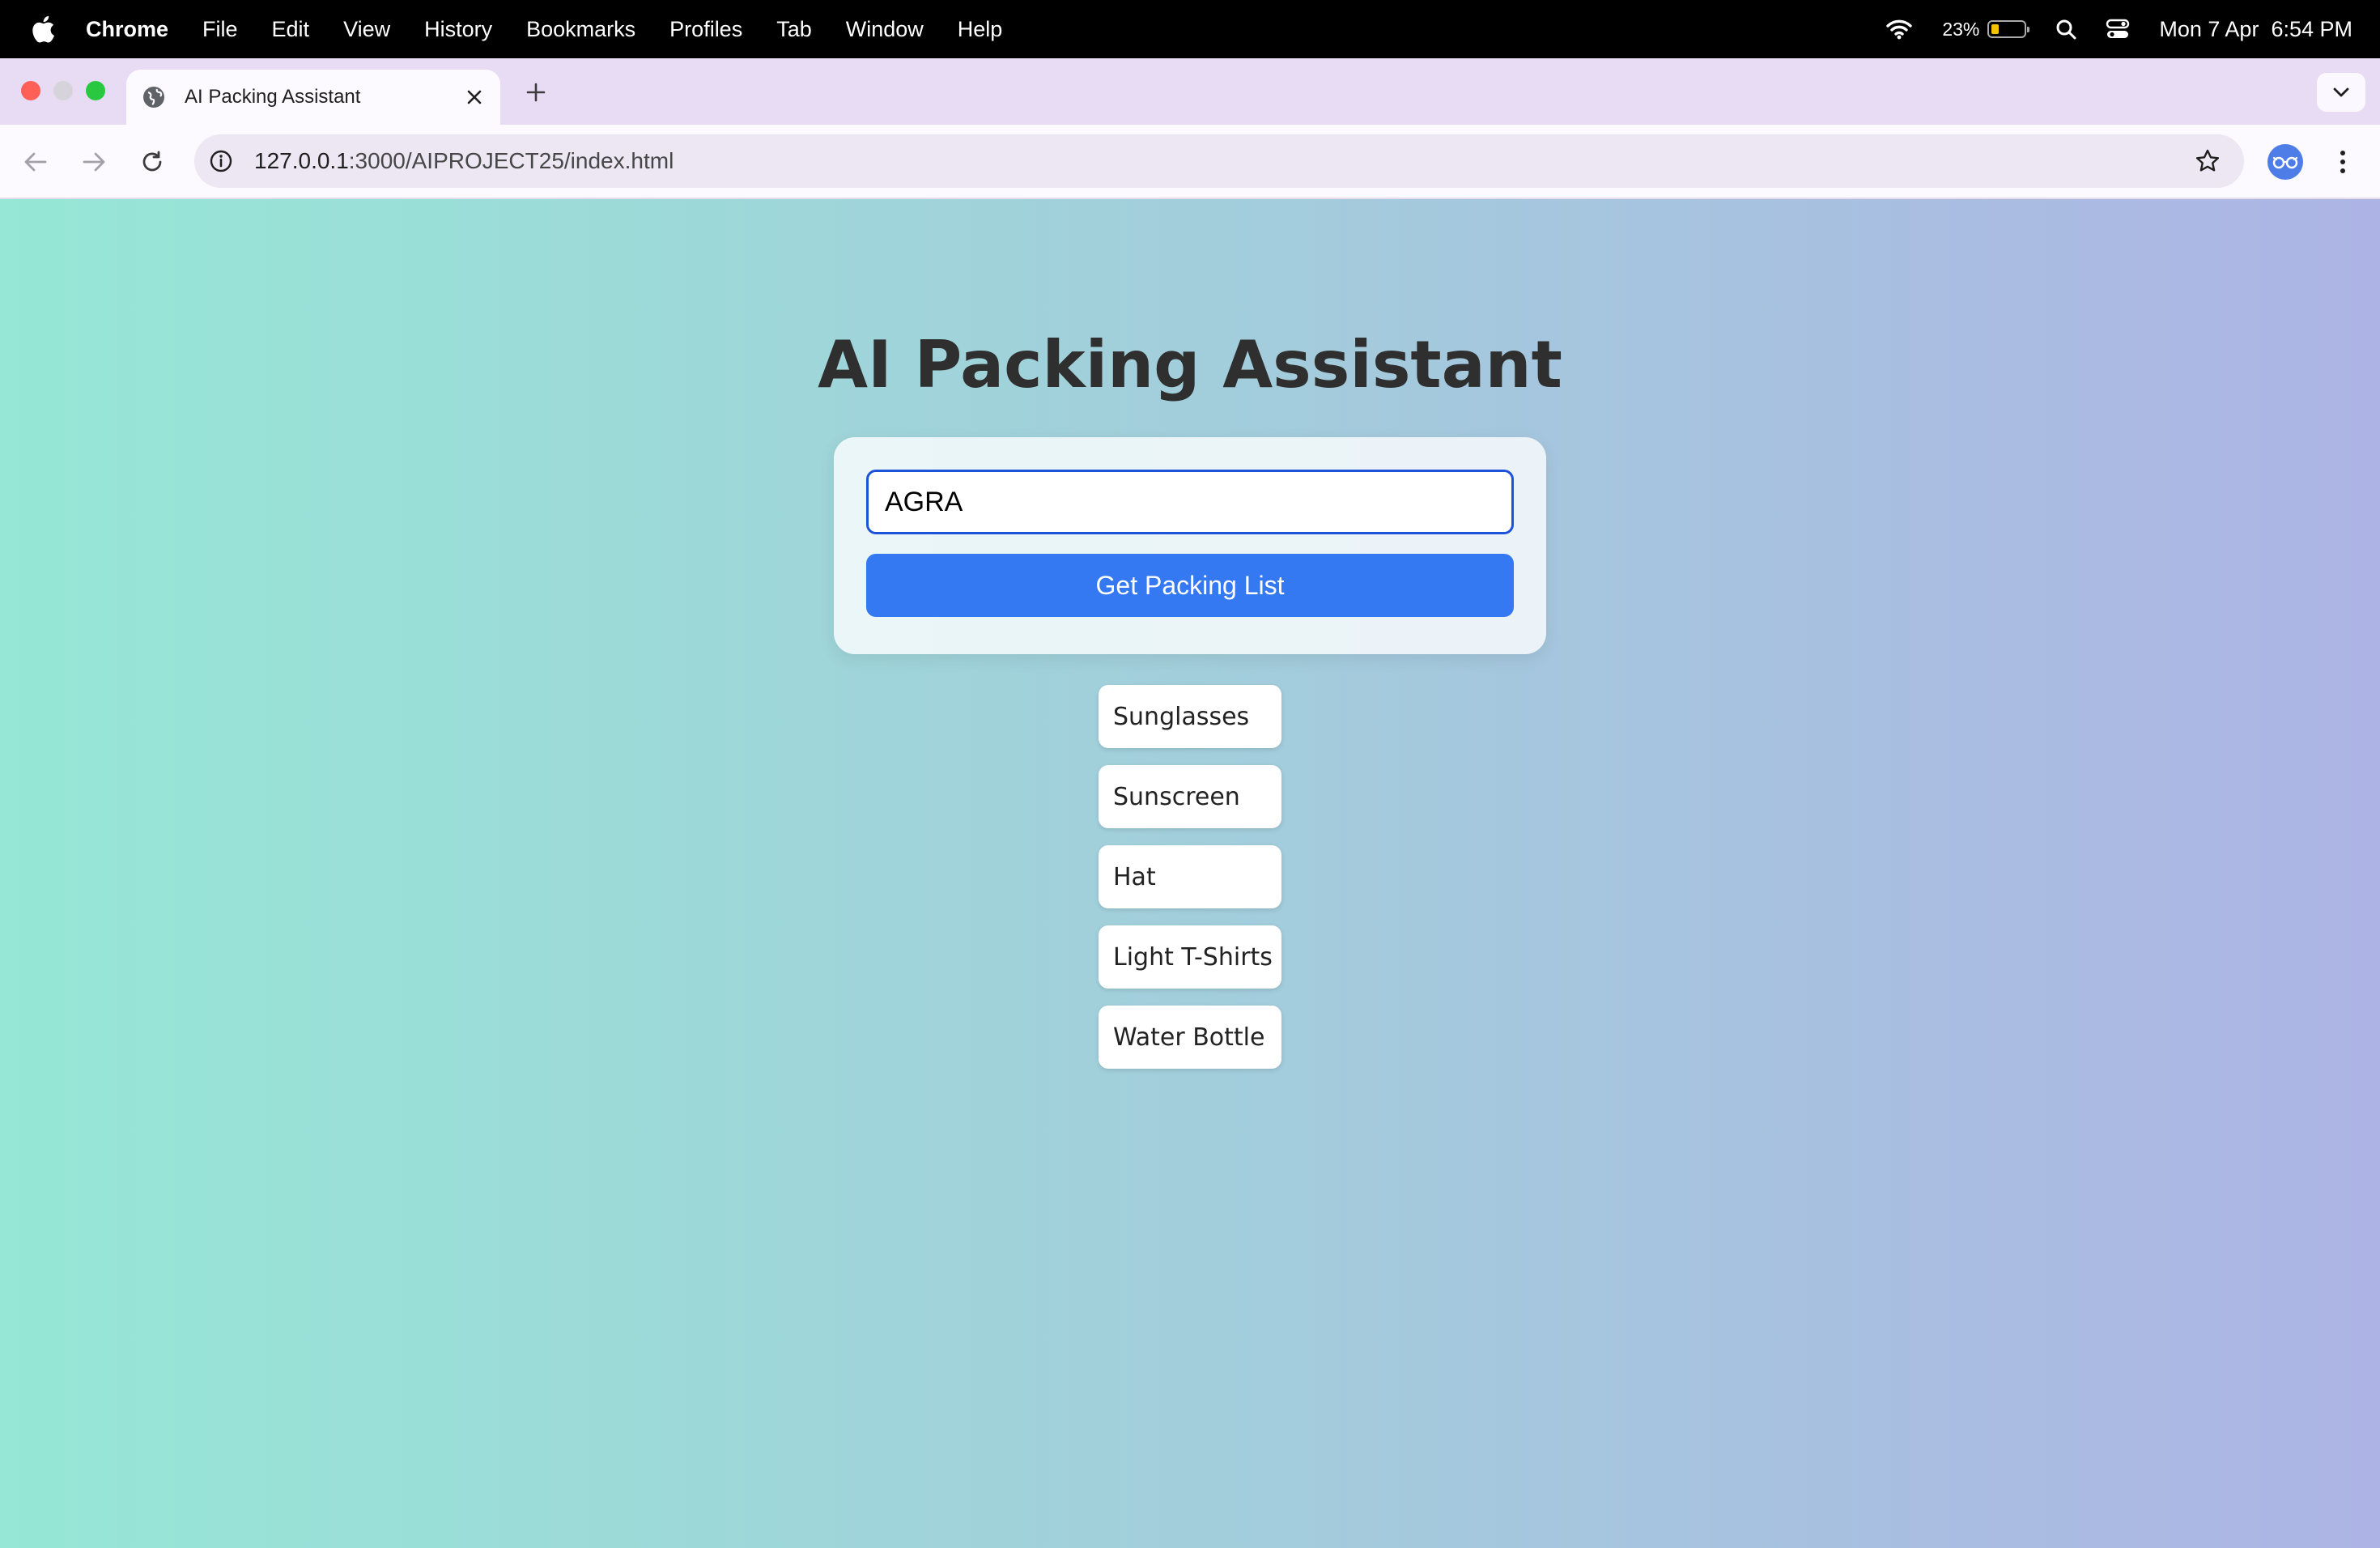 The height and width of the screenshot is (1548, 2380). I want to click on control-center-icon, so click(2118, 29).